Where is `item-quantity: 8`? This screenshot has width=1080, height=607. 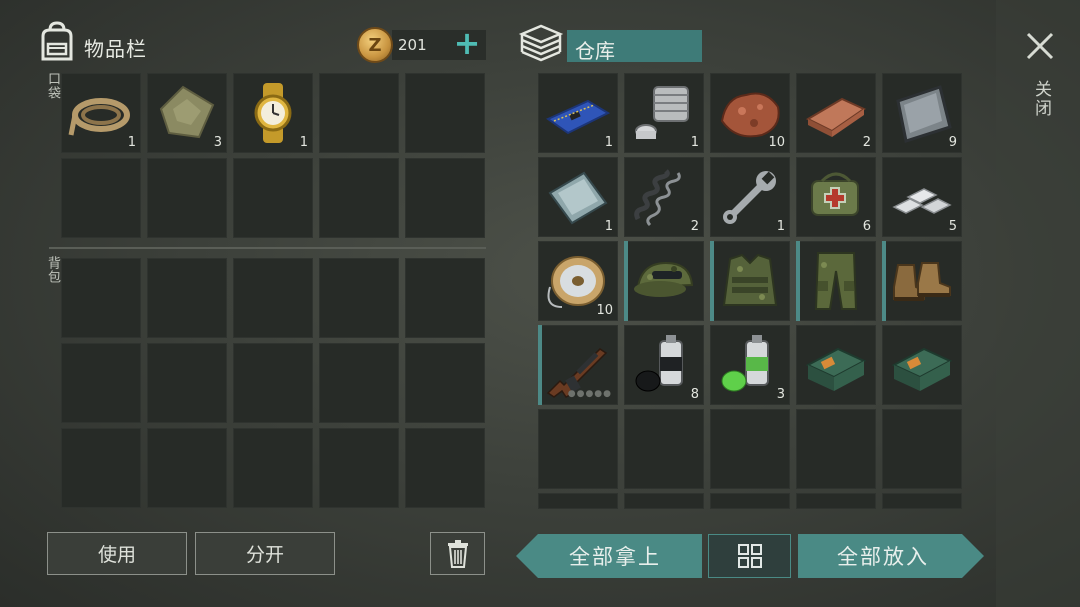 item-quantity: 8 is located at coordinates (694, 394).